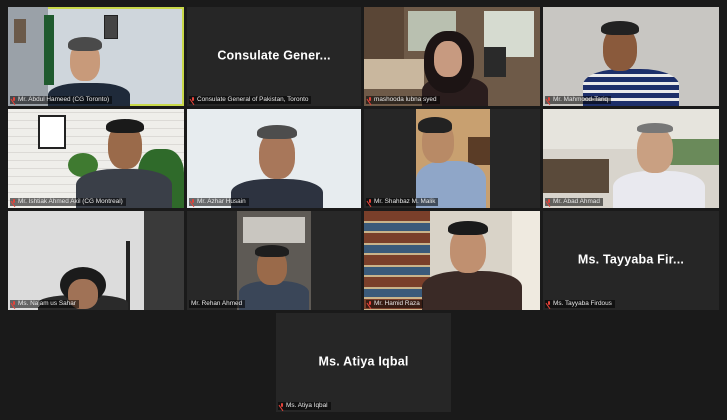 The height and width of the screenshot is (420, 727). I want to click on video-tile-hamid-raza: Mr. Hamid Raza, so click(452, 260).